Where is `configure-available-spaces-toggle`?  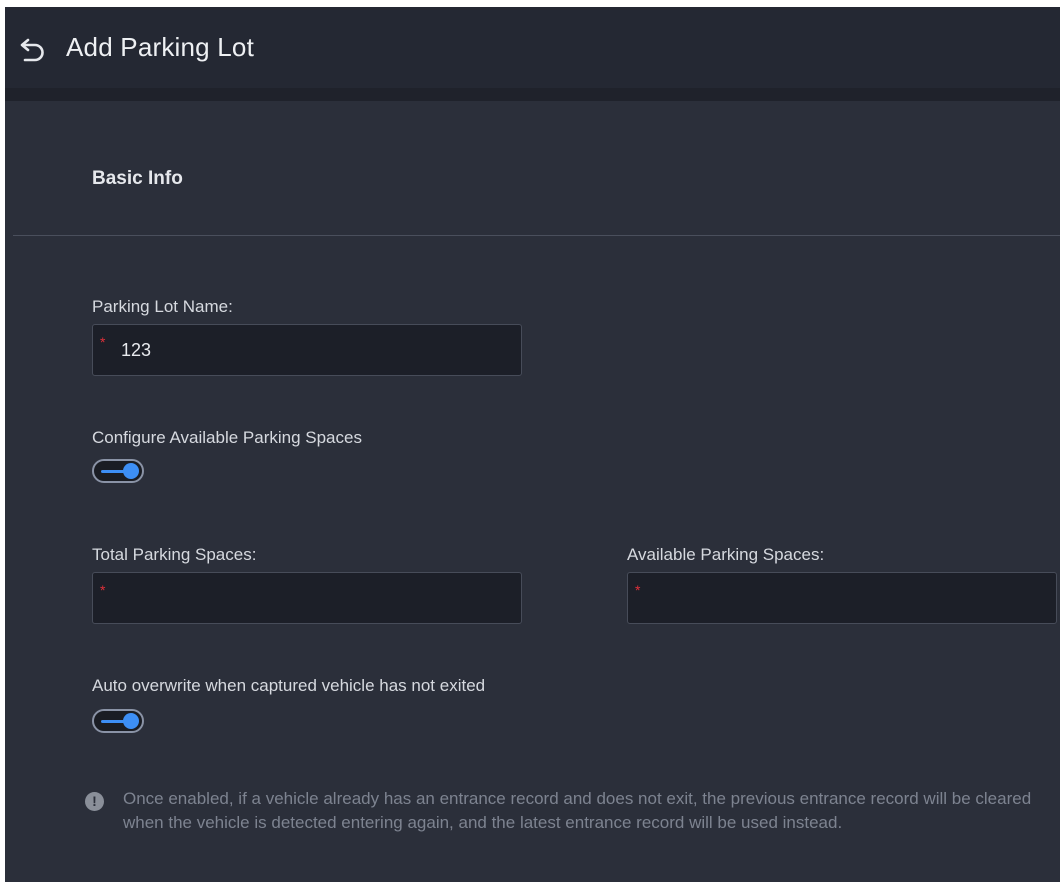 configure-available-spaces-toggle is located at coordinates (118, 471).